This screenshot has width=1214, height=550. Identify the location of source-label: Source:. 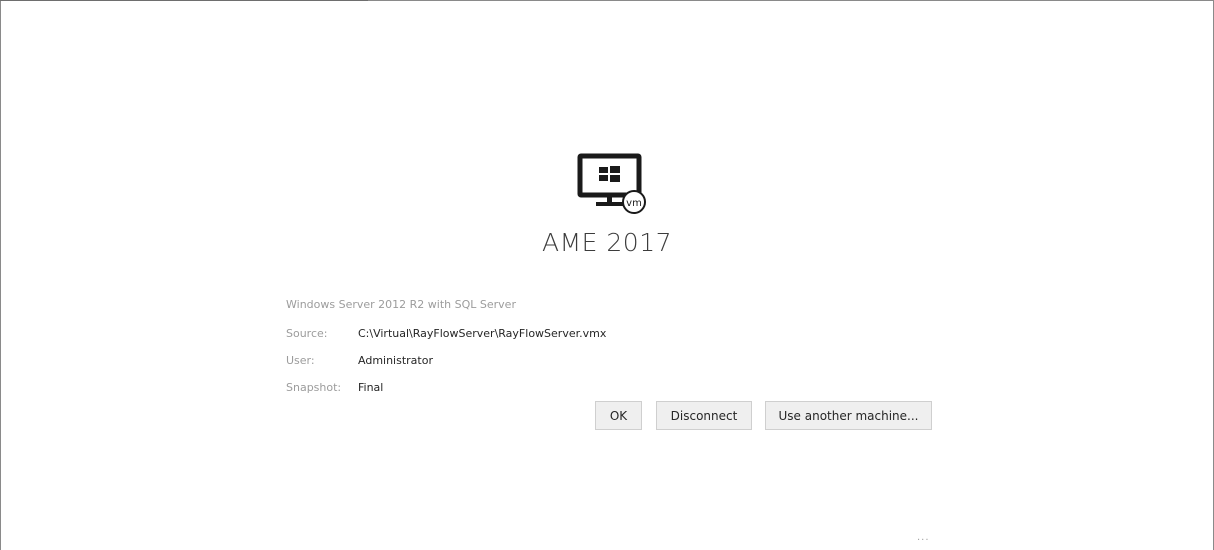
(307, 333).